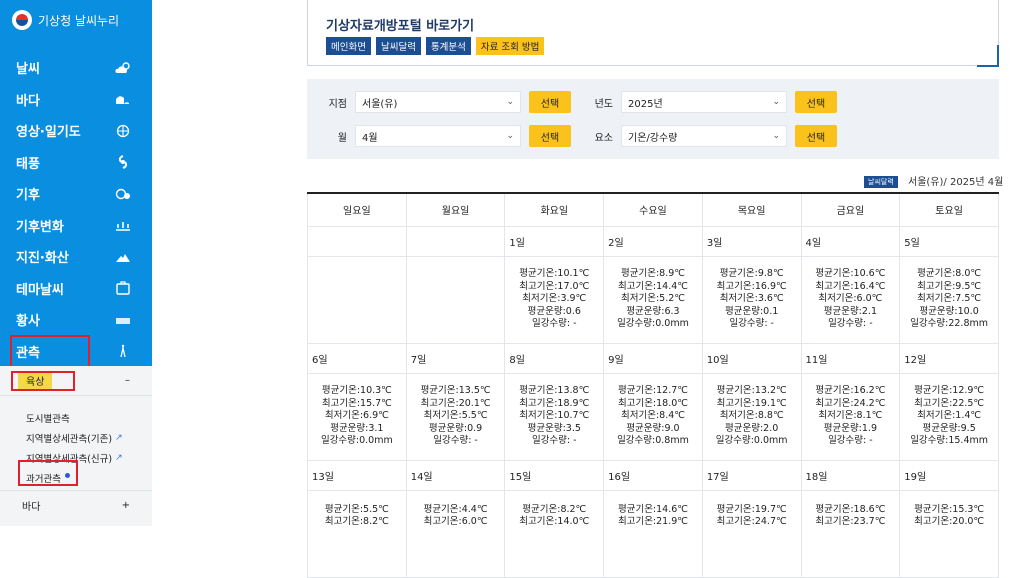 This screenshot has width=1024, height=578. I want to click on day-number, so click(357, 241).